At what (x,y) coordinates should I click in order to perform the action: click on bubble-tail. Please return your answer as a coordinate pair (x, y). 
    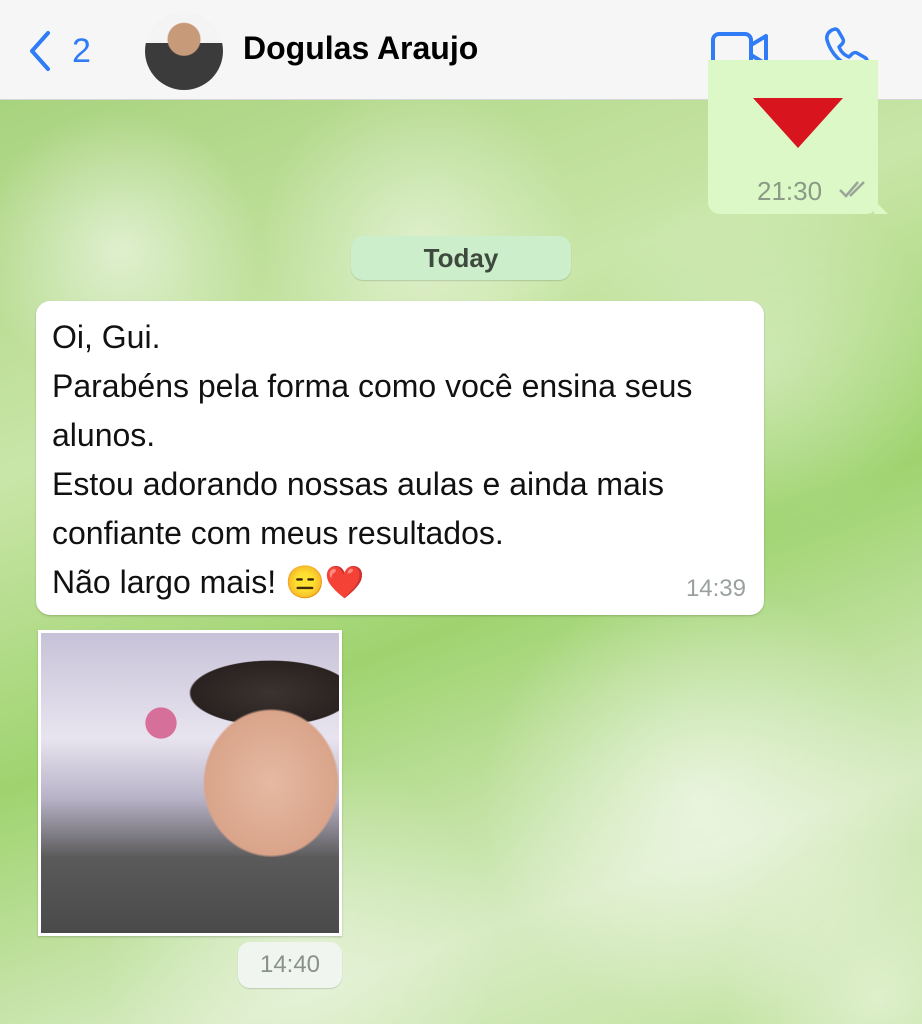
    Looking at the image, I should click on (881, 207).